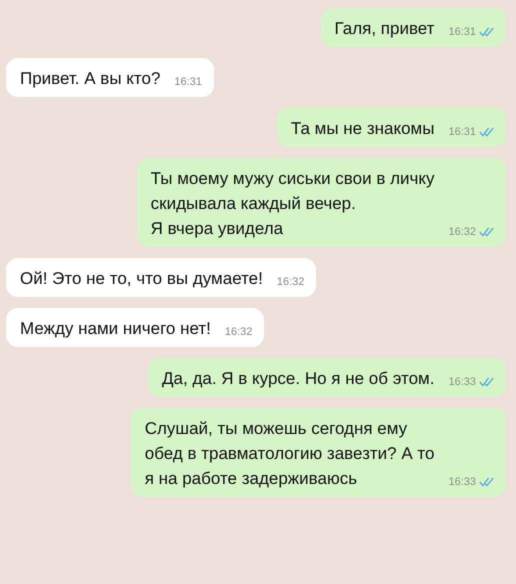 The height and width of the screenshot is (584, 516). I want to click on message-text: Между нами ничего нет!, so click(115, 329).